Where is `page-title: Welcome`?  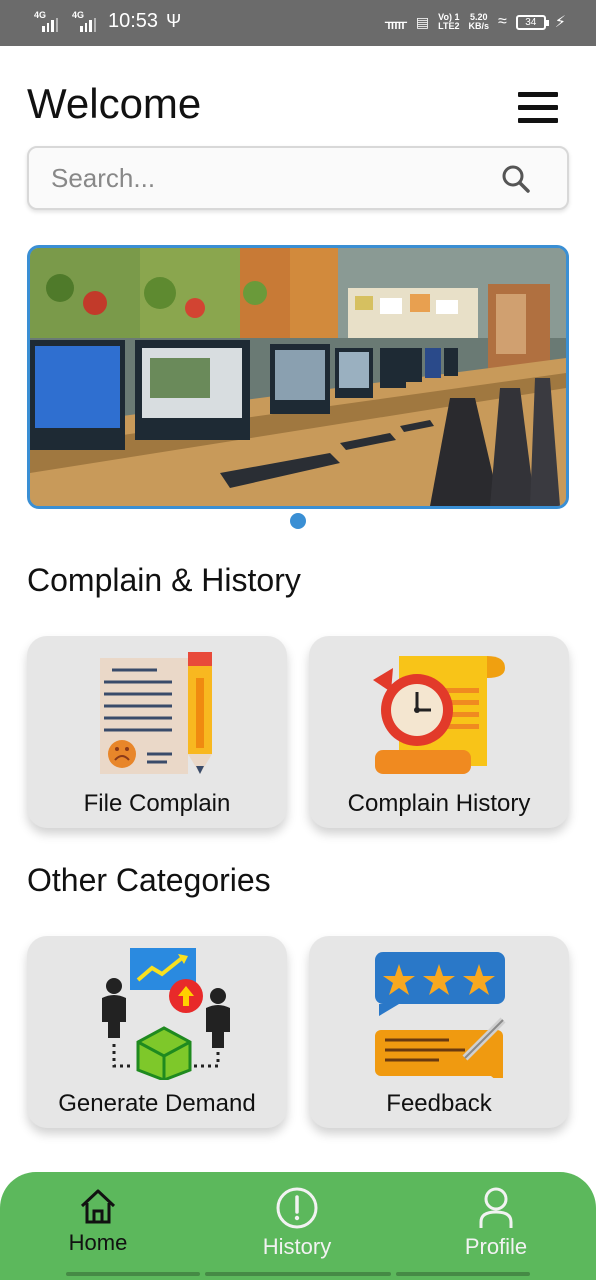 page-title: Welcome is located at coordinates (114, 103).